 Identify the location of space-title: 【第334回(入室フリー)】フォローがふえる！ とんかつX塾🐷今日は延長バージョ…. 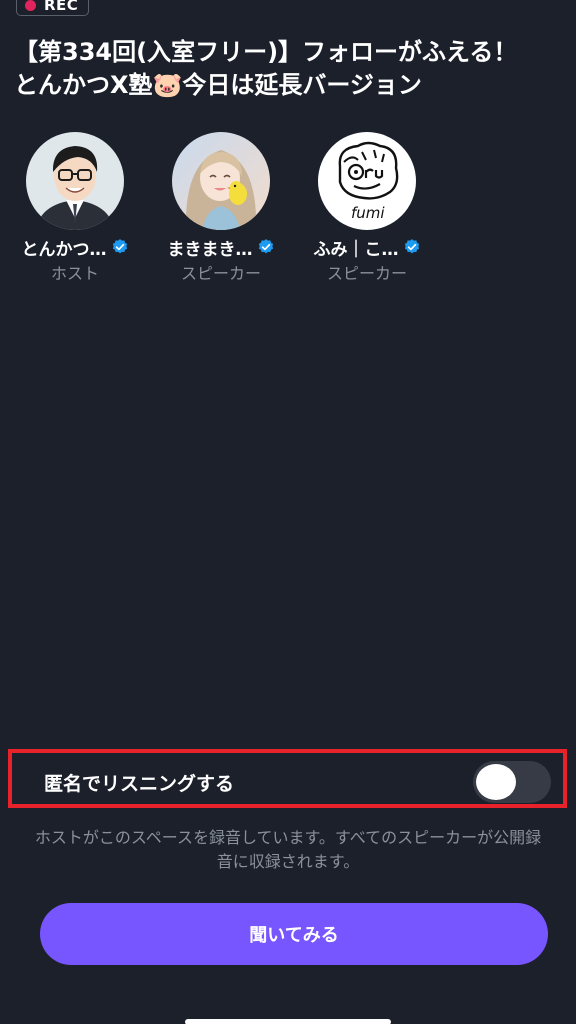
(290, 69).